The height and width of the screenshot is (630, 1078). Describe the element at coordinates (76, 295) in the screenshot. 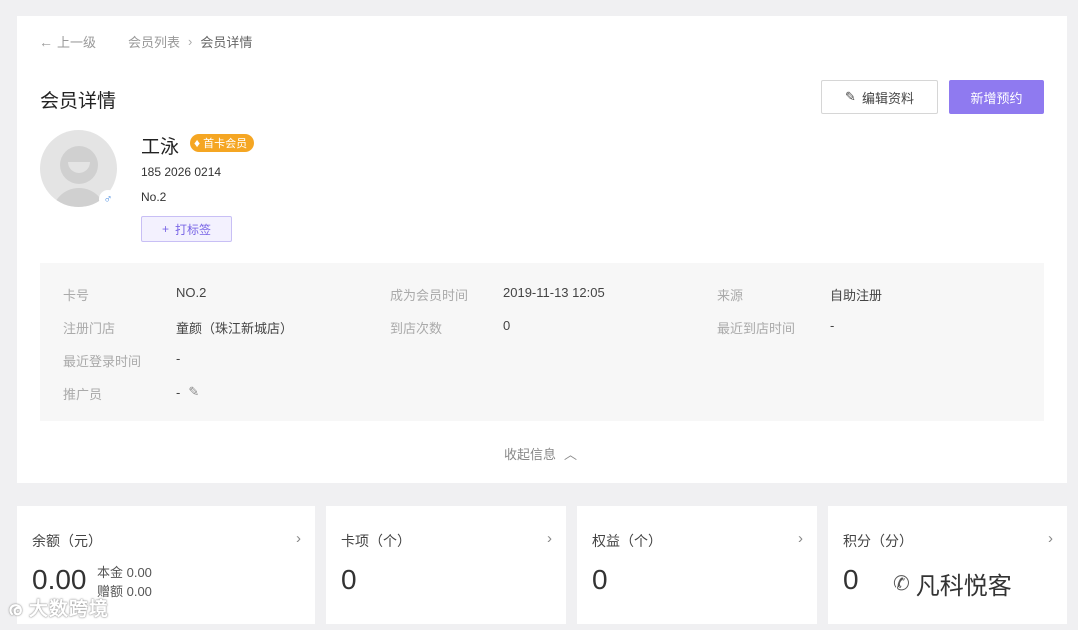

I see `info-label: 卡号` at that location.